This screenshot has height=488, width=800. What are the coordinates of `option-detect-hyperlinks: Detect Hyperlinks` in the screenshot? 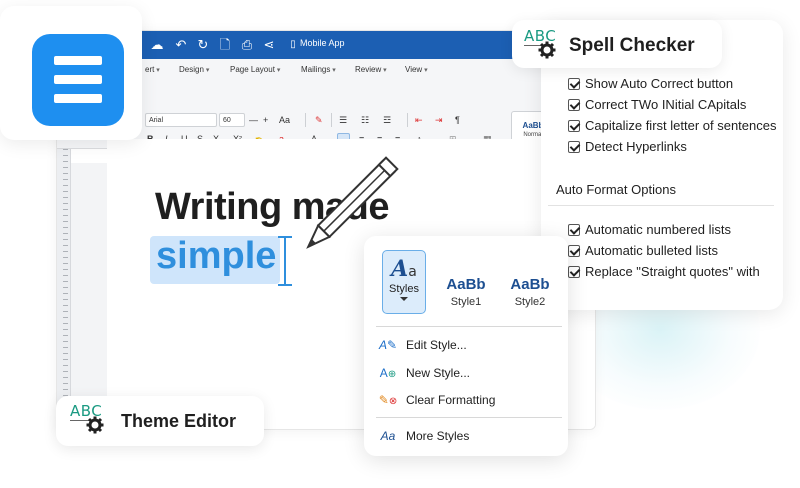 It's located at (627, 147).